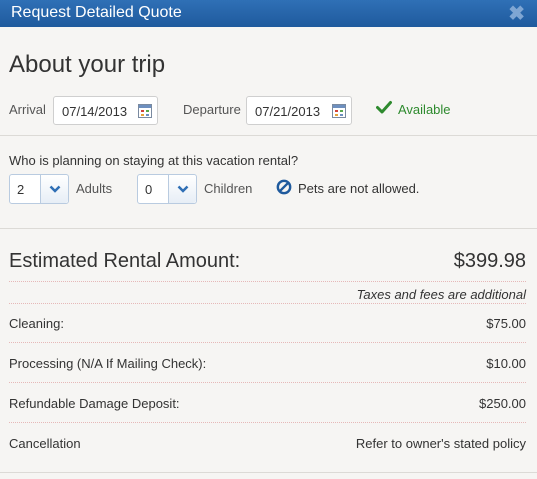 The image size is (537, 479). What do you see at coordinates (516, 13) in the screenshot?
I see `close-icon: ✖` at bounding box center [516, 13].